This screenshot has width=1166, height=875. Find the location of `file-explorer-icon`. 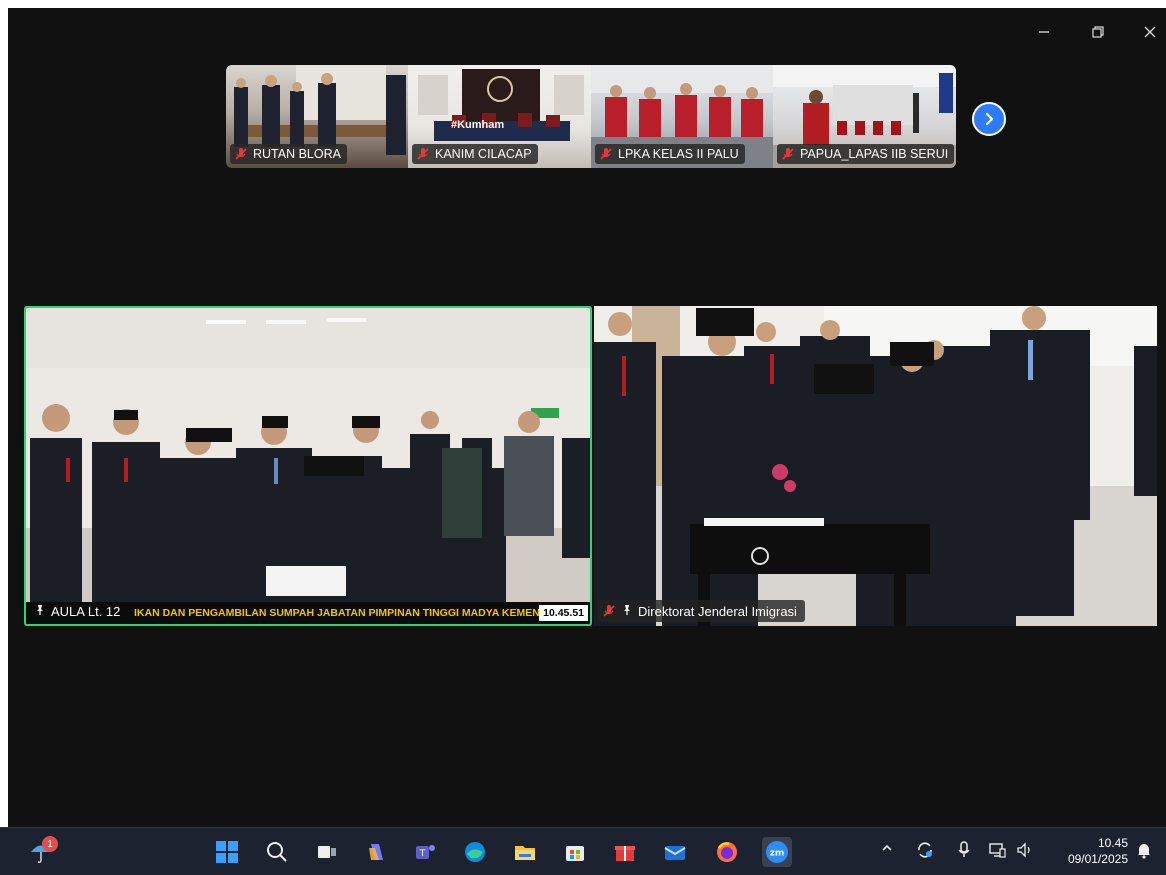

file-explorer-icon is located at coordinates (525, 852).